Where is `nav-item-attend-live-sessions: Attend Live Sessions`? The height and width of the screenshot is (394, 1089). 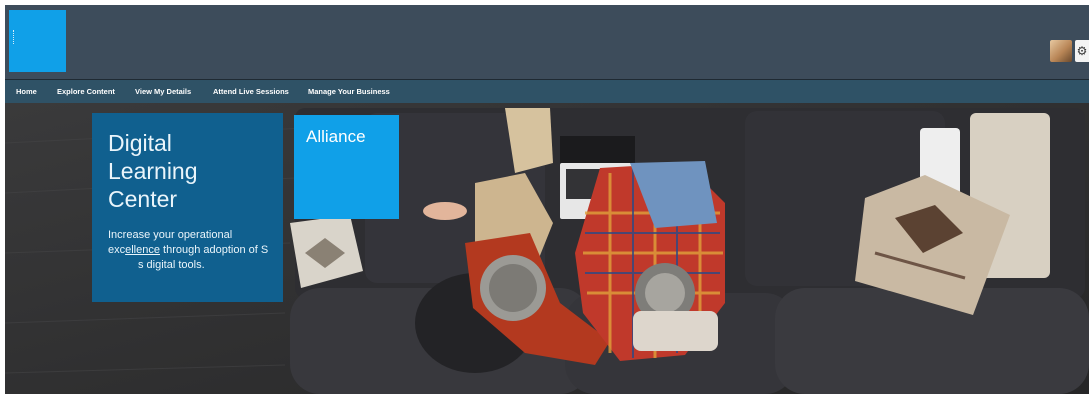 nav-item-attend-live-sessions: Attend Live Sessions is located at coordinates (251, 91).